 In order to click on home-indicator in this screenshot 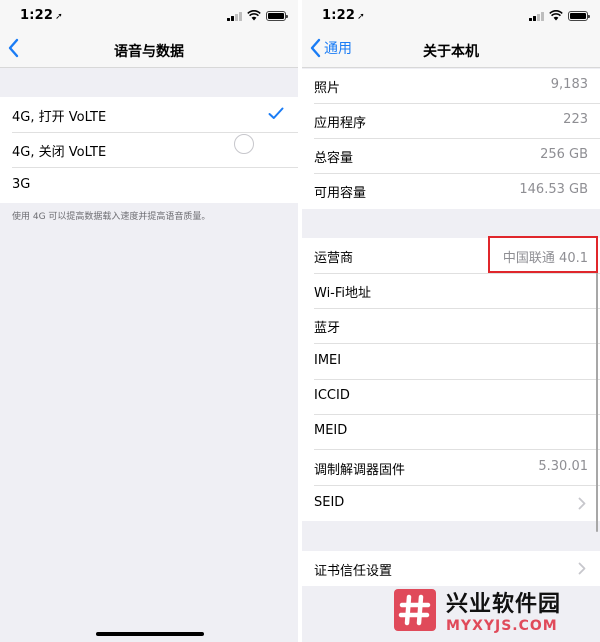, I will do `click(150, 634)`.